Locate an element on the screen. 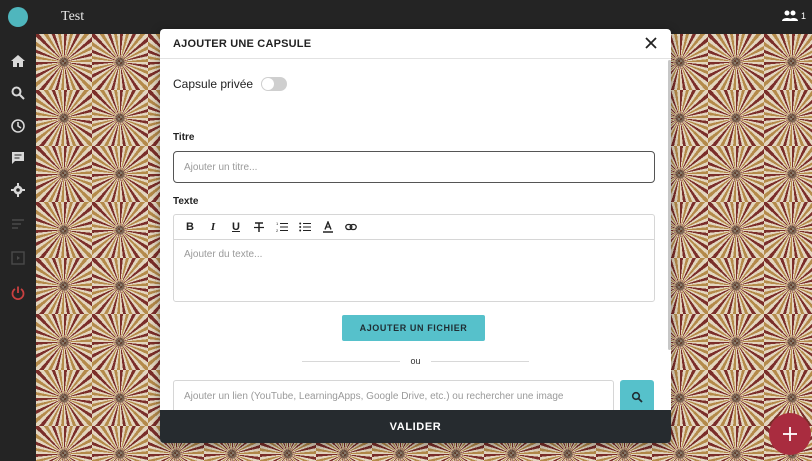 The height and width of the screenshot is (461, 812). ordered-list-icon: 12 is located at coordinates (282, 227).